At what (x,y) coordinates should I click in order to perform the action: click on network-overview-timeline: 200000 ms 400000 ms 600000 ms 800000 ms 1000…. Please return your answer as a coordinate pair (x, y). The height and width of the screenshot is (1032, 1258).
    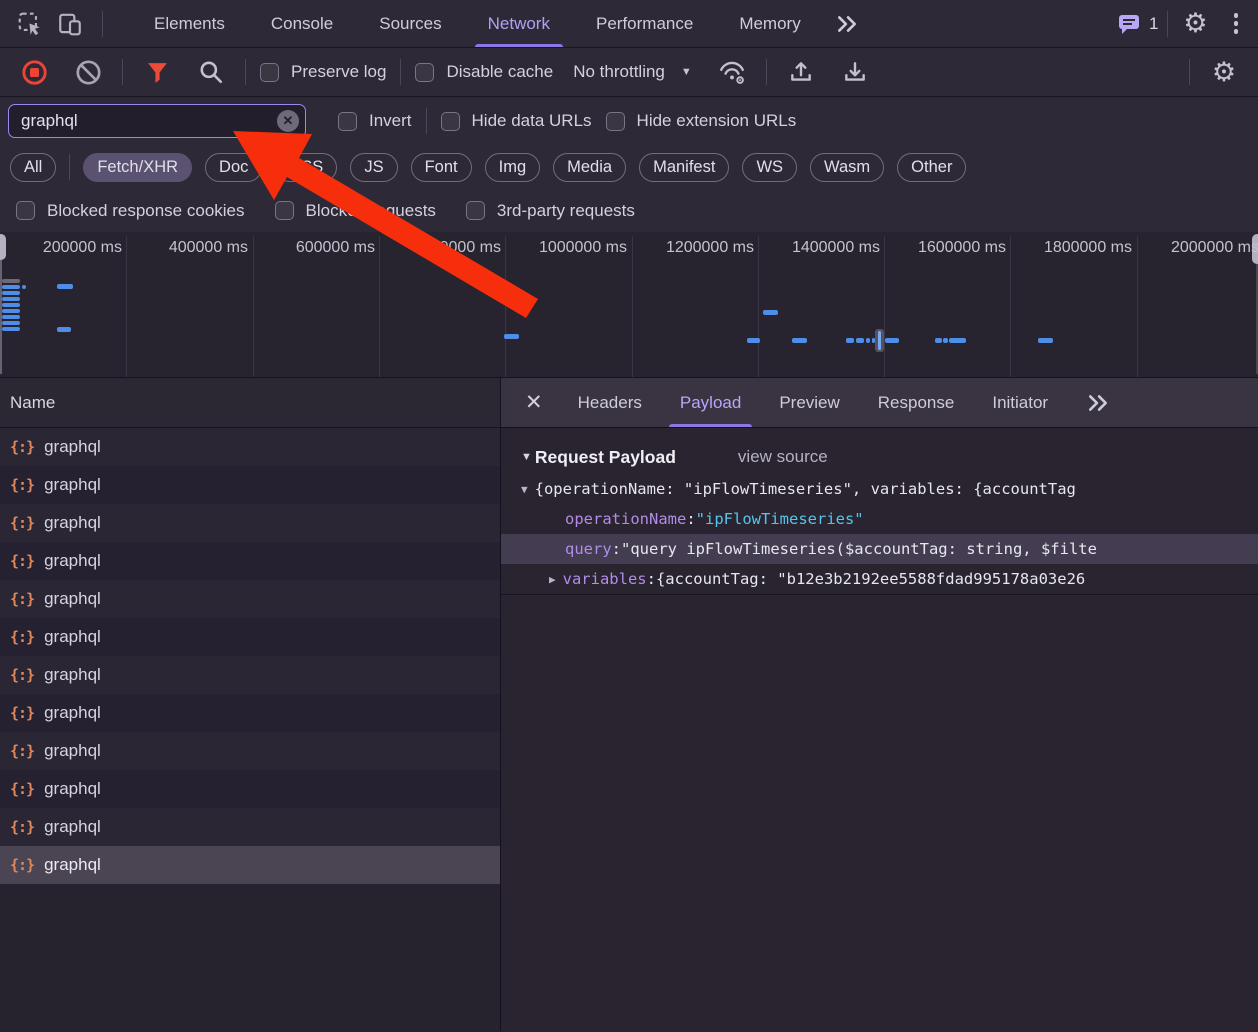
    Looking at the image, I should click on (629, 305).